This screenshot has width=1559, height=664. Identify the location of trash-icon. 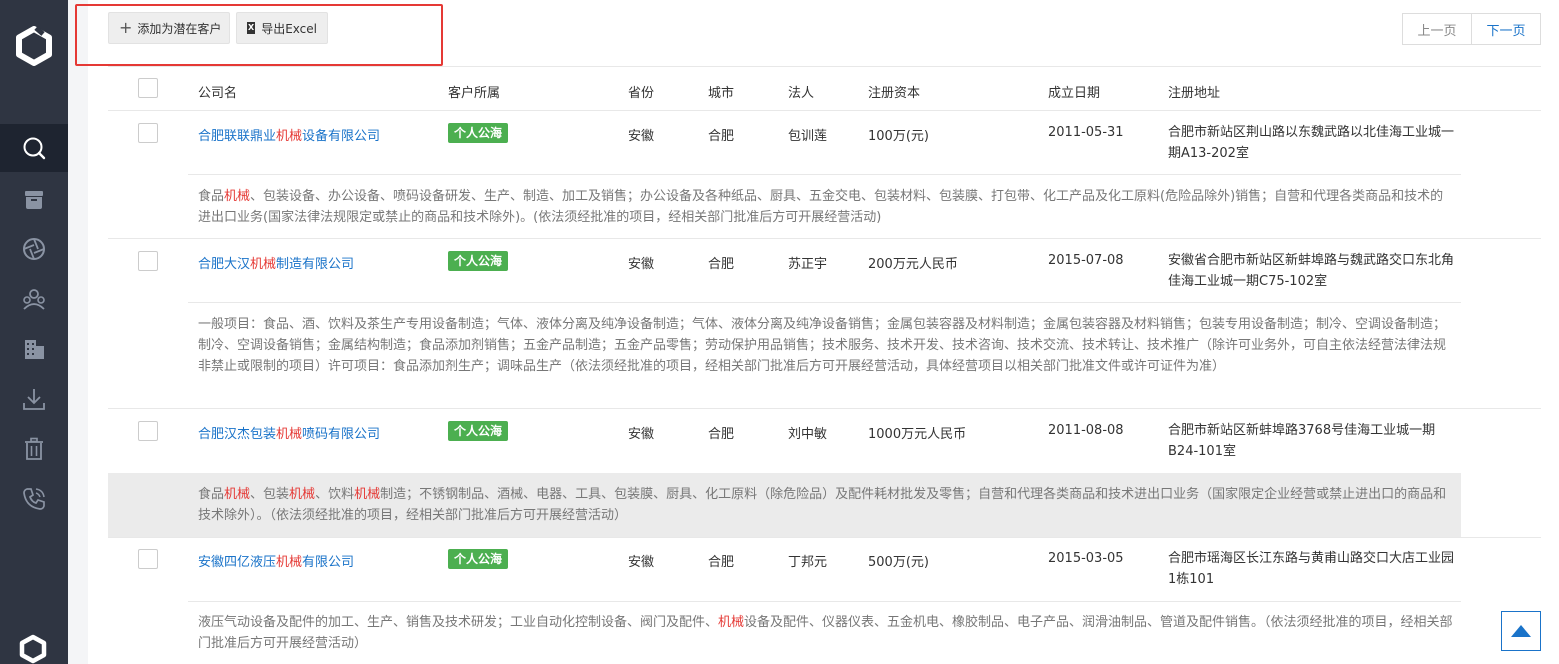
(34, 448).